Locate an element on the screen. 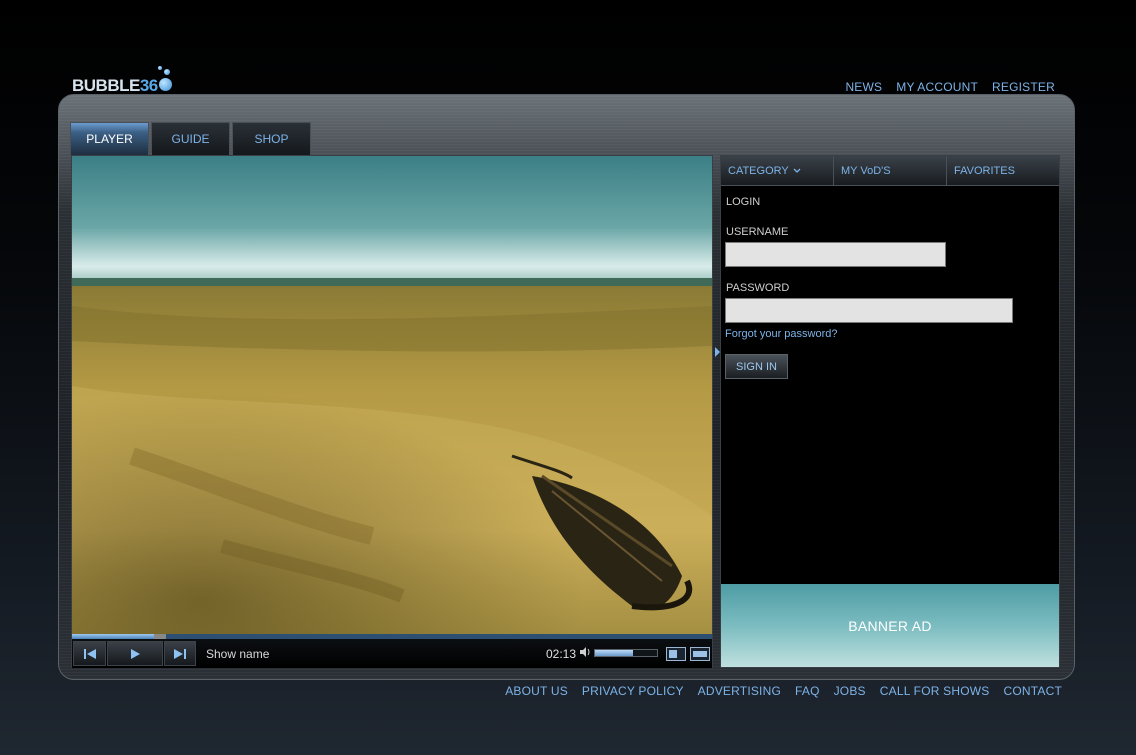 The image size is (1136, 755). main-tabs: PLAYER GUIDE SHOP is located at coordinates (190, 138).